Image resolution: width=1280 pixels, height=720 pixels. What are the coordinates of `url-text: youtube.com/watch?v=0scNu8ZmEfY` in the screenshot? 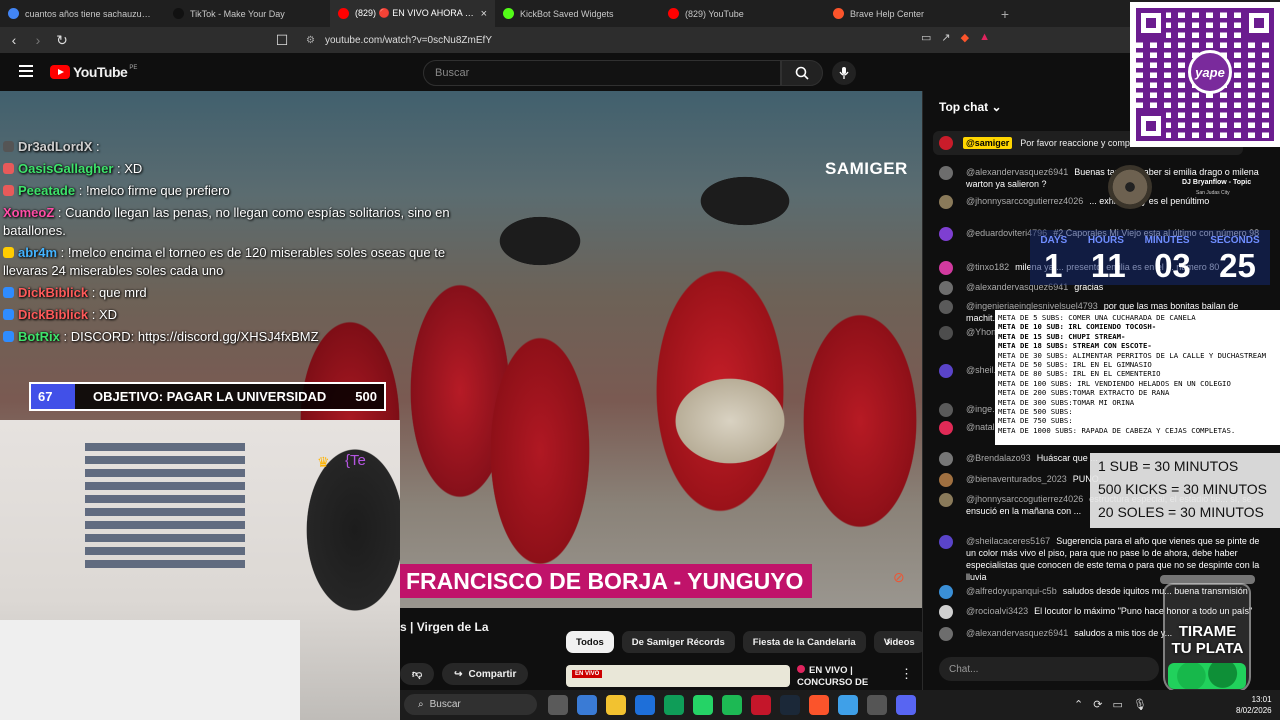 It's located at (408, 40).